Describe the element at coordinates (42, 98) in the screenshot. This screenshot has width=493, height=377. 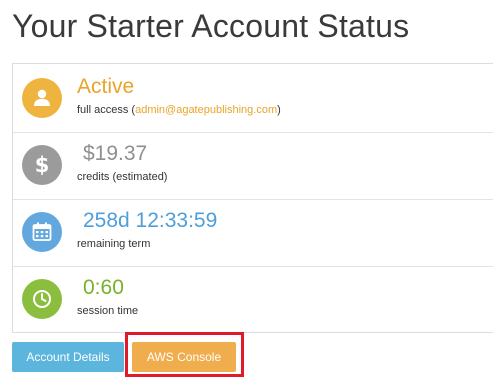
I see `user-icon` at that location.